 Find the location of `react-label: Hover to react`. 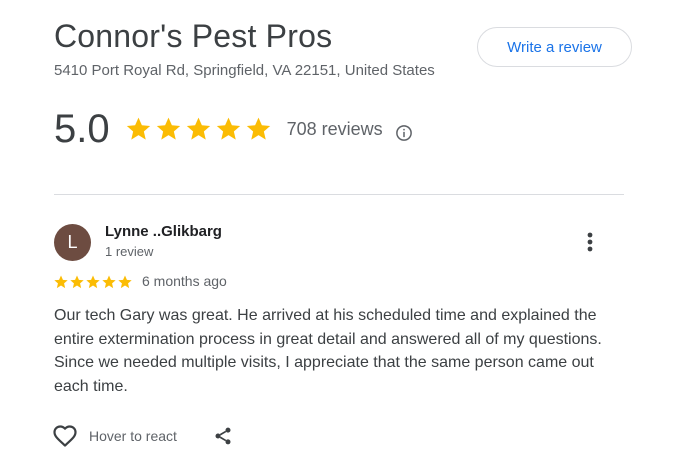

react-label: Hover to react is located at coordinates (133, 436).